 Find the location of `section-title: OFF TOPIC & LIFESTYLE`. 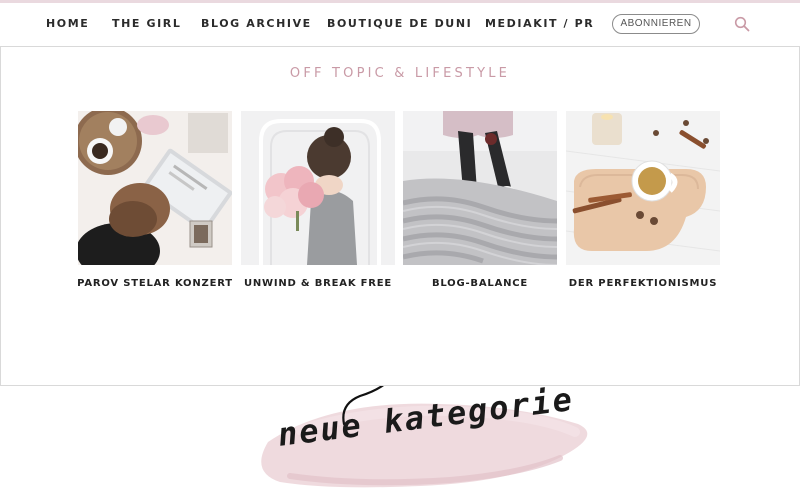

section-title: OFF TOPIC & LIFESTYLE is located at coordinates (400, 73).